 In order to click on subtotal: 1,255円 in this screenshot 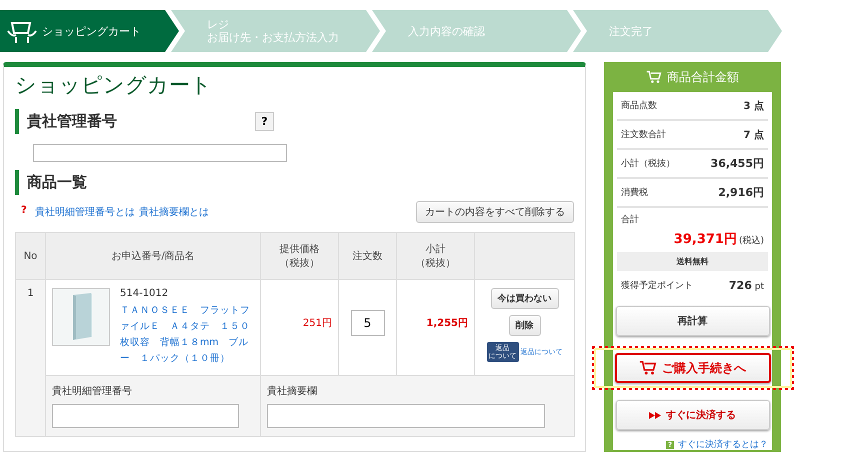, I will do `click(446, 323)`.